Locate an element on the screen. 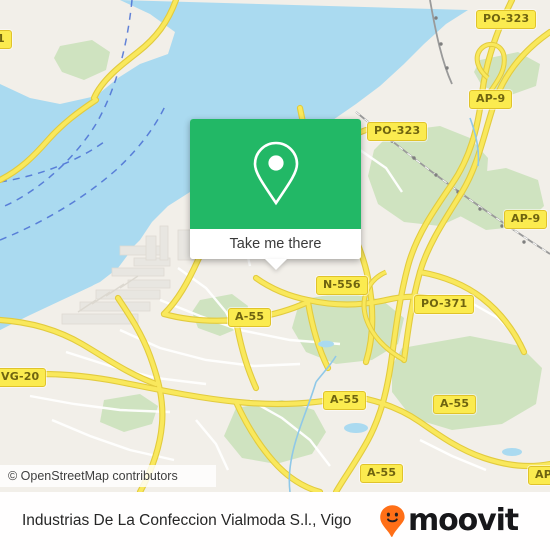 The height and width of the screenshot is (550, 550). road-shield: 1 is located at coordinates (6, 39).